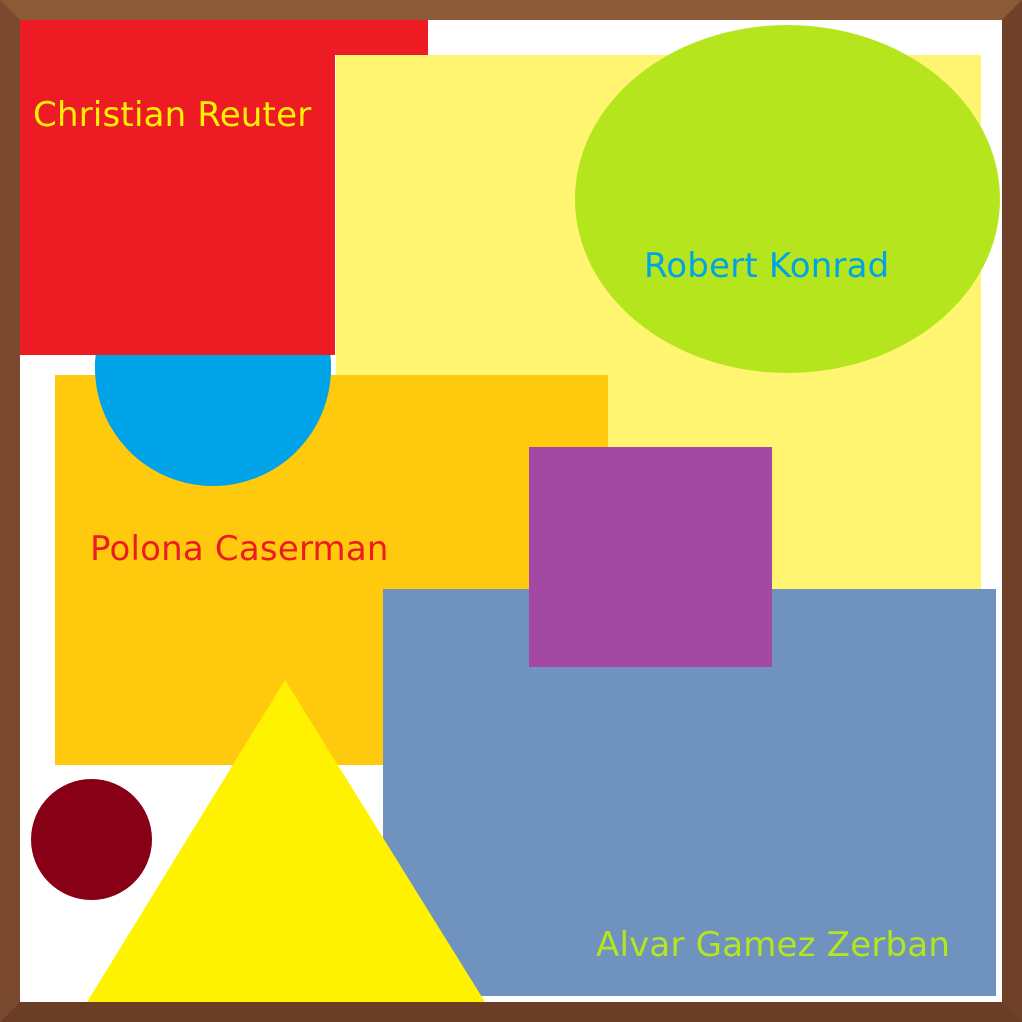 Image resolution: width=1022 pixels, height=1022 pixels. Describe the element at coordinates (172, 115) in the screenshot. I see `label-christian-reuter: Christian Reuter` at that location.